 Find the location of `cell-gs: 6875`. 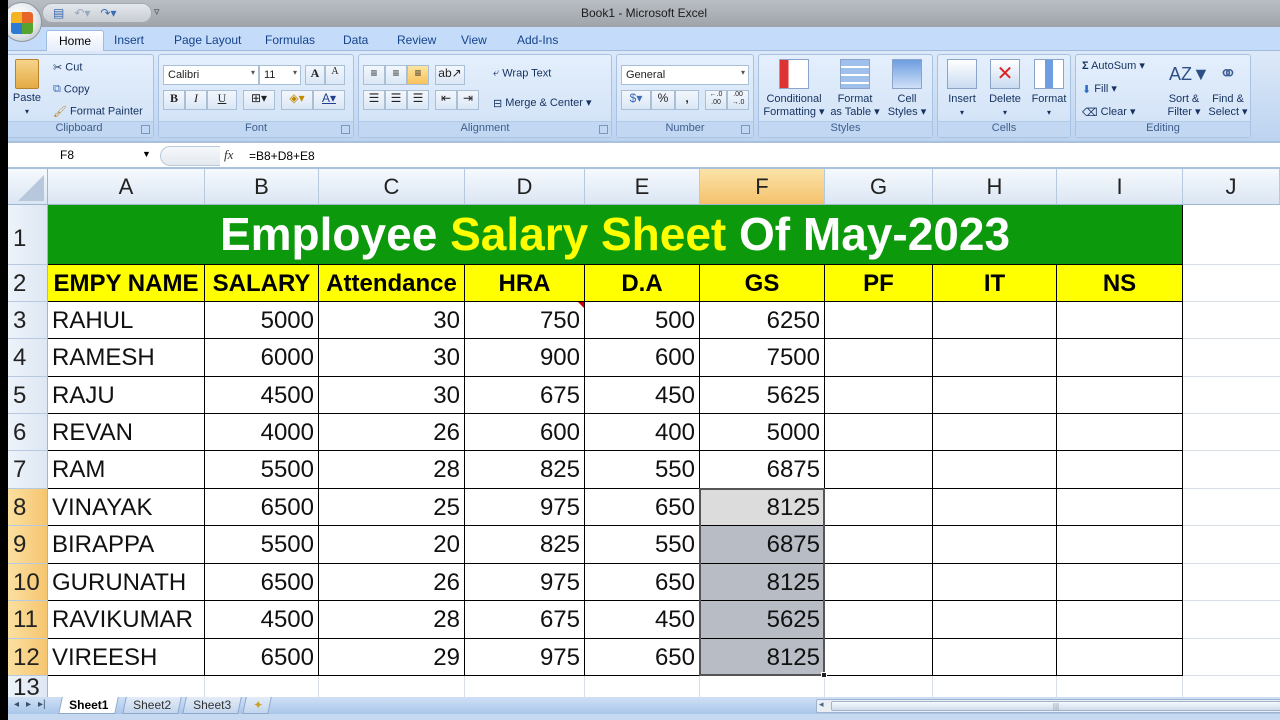

cell-gs: 6875 is located at coordinates (762, 470).